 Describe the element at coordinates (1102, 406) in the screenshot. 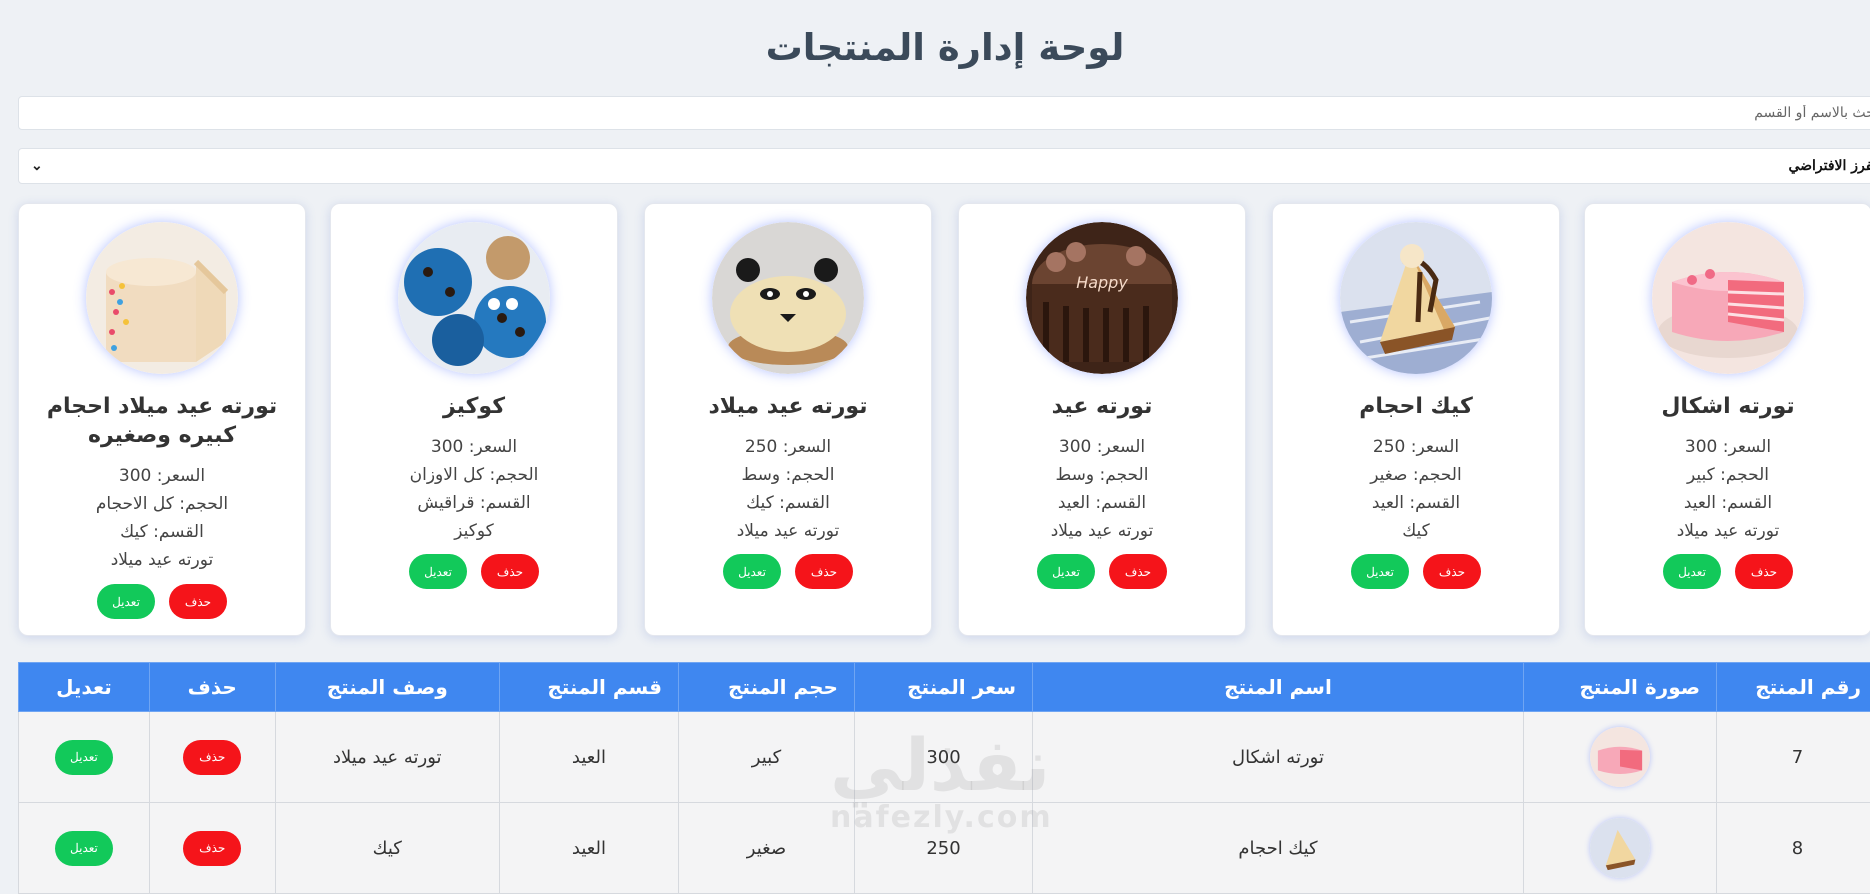

I see `product-name: تورته عيد` at that location.